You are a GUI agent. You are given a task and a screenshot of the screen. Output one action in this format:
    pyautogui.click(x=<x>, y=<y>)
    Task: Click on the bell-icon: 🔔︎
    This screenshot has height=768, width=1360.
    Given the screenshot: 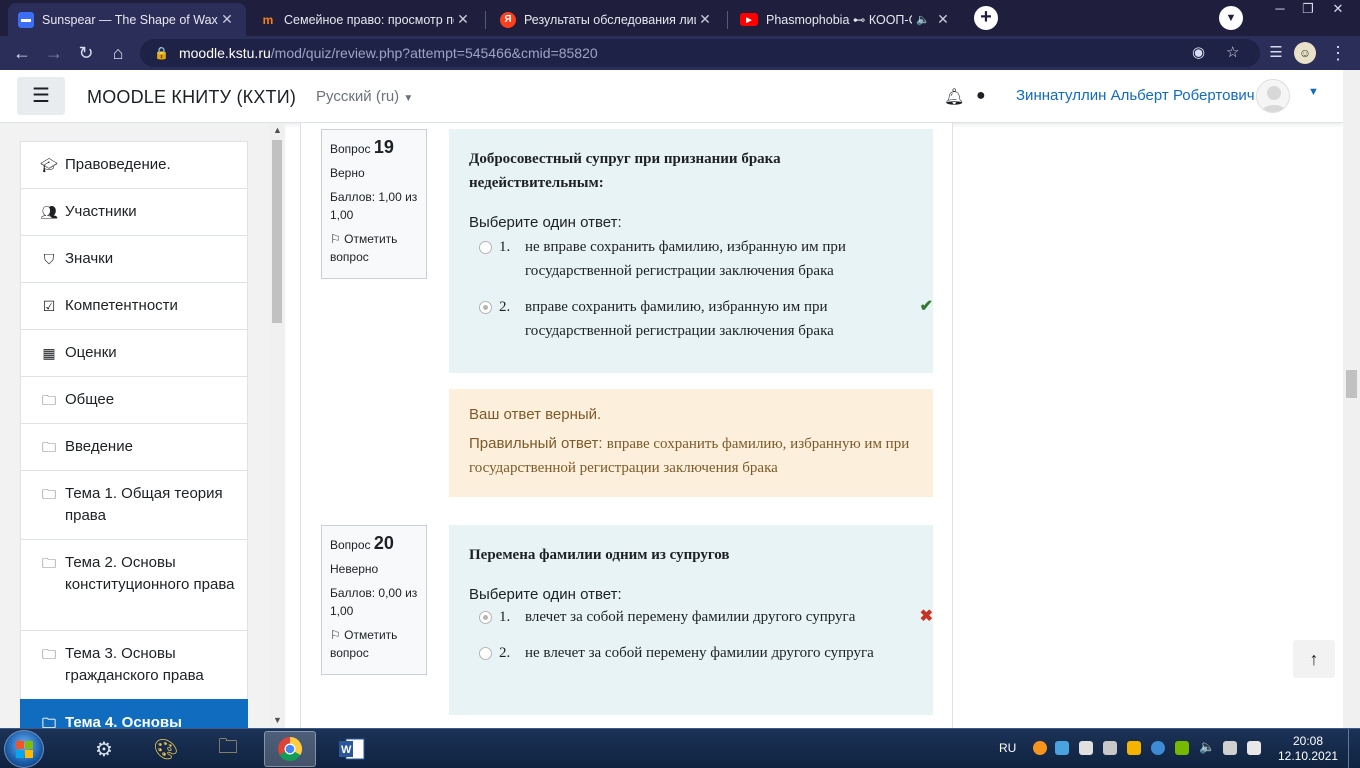 What is the action you would take?
    pyautogui.click(x=954, y=97)
    